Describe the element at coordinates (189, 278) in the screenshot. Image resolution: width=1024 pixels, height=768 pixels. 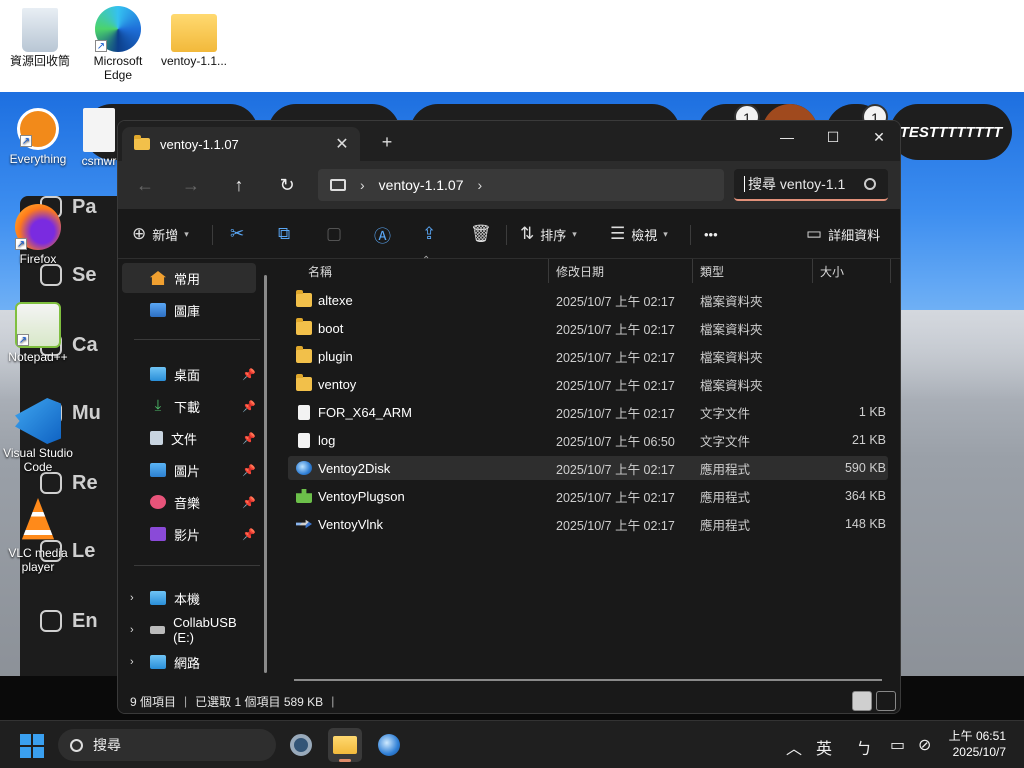
I see `sidebar-item-home: 常用` at that location.